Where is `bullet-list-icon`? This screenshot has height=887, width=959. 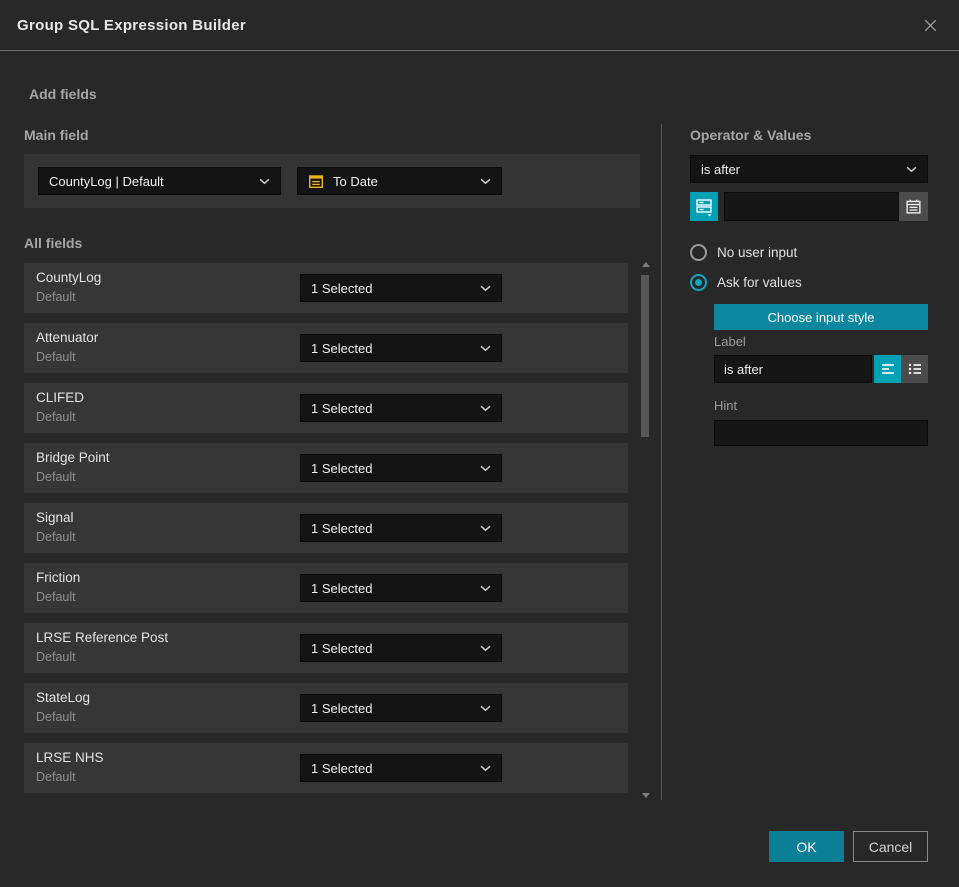 bullet-list-icon is located at coordinates (914, 369).